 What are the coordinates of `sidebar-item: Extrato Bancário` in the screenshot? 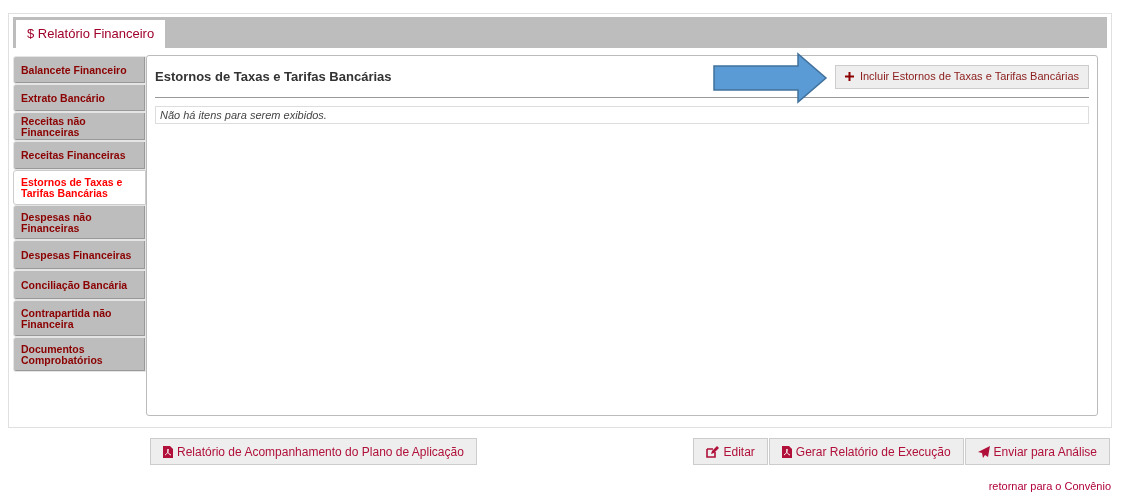 It's located at (79, 98).